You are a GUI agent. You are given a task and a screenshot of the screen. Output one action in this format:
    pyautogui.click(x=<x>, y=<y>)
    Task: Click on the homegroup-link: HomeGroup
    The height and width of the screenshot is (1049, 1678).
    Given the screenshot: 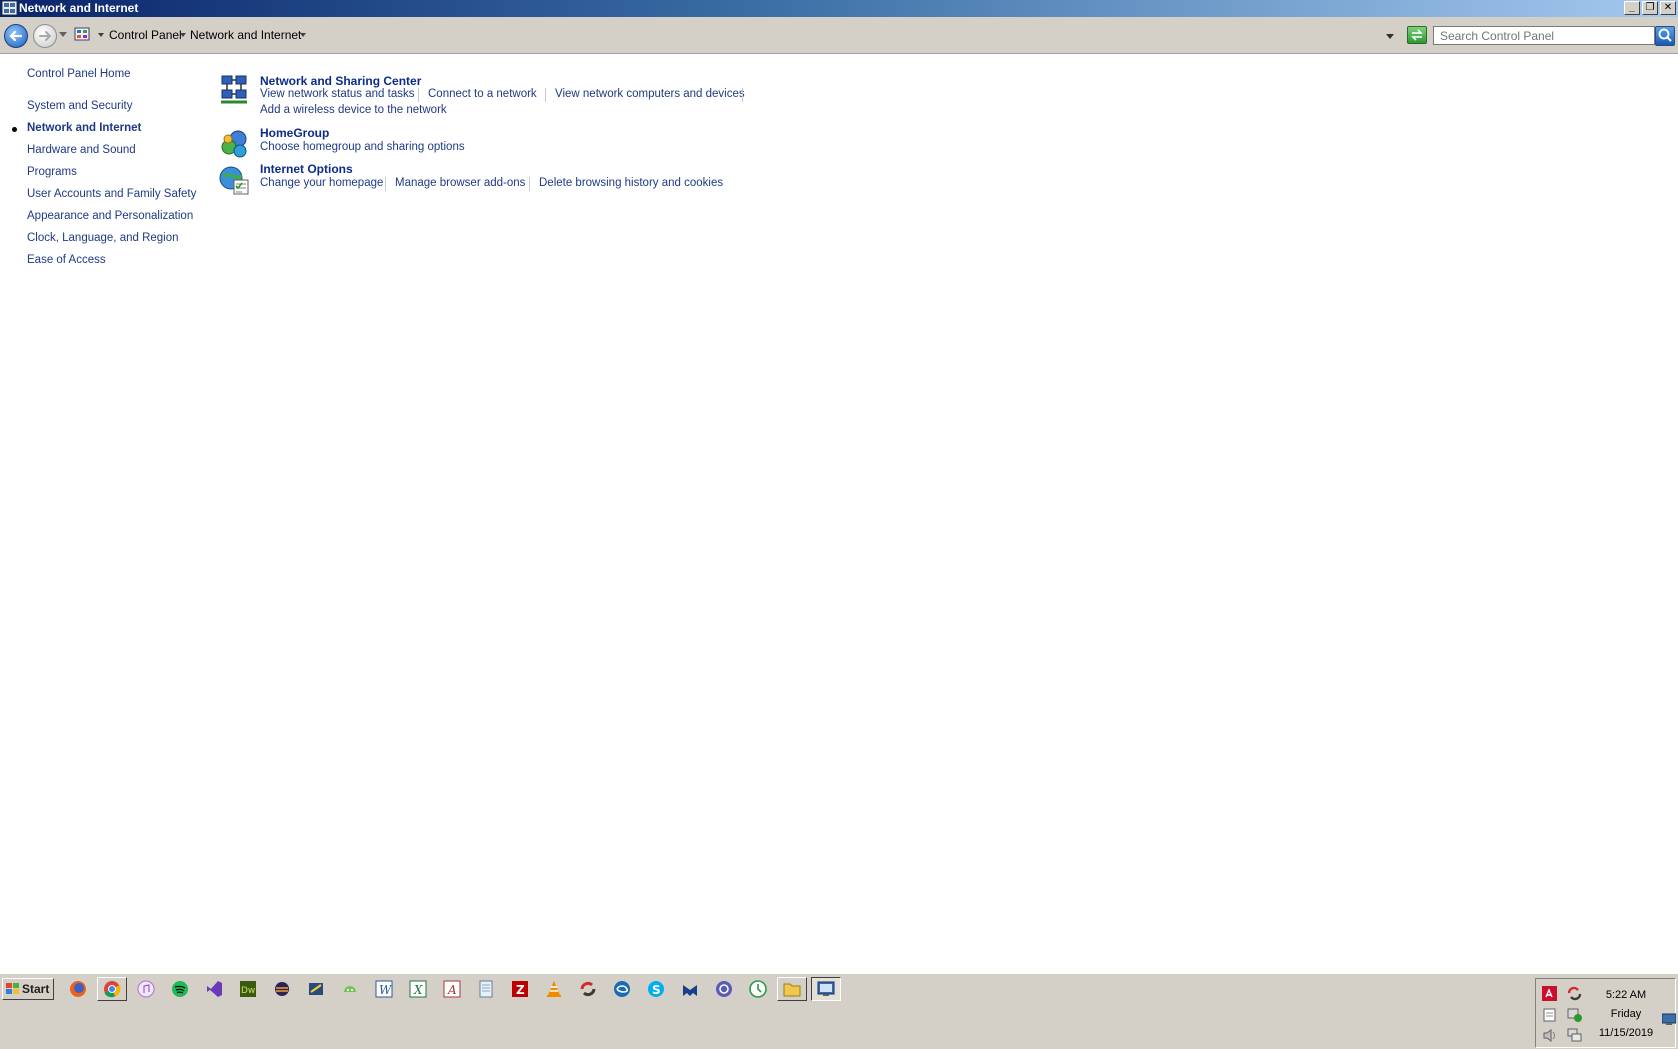 What is the action you would take?
    pyautogui.click(x=294, y=133)
    